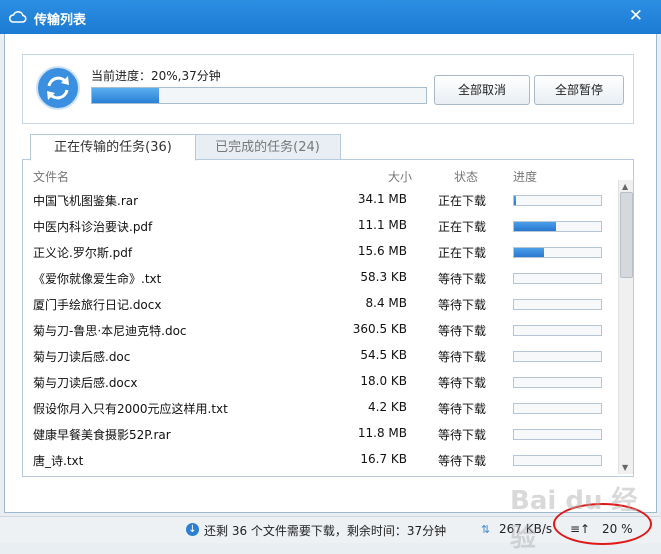 This screenshot has height=554, width=661. I want to click on file-name: 中国飞机图鉴集.rar, so click(86, 201).